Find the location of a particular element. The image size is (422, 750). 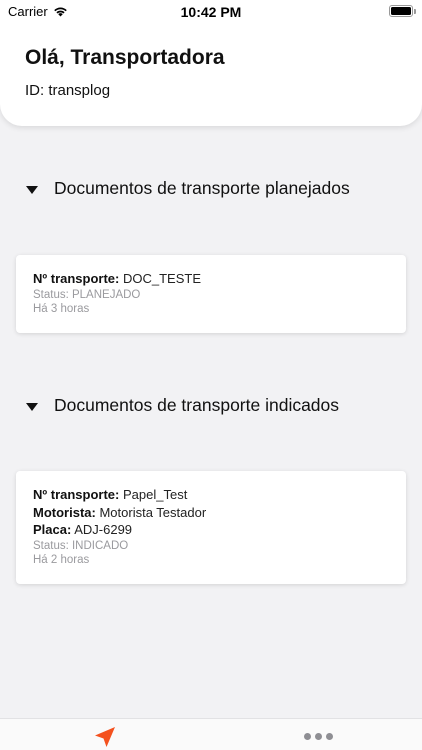

plate-label: Placa: is located at coordinates (52, 529).